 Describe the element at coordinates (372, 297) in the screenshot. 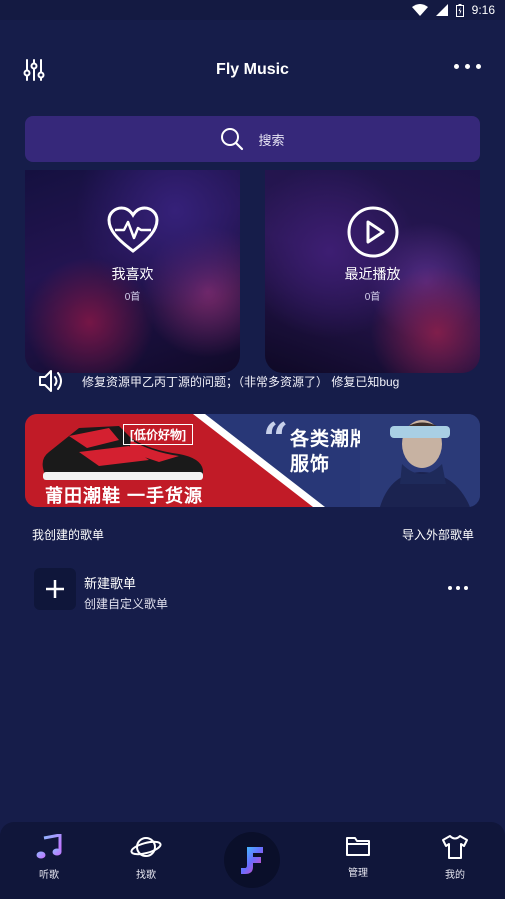

I see `recent-count: 0首` at that location.